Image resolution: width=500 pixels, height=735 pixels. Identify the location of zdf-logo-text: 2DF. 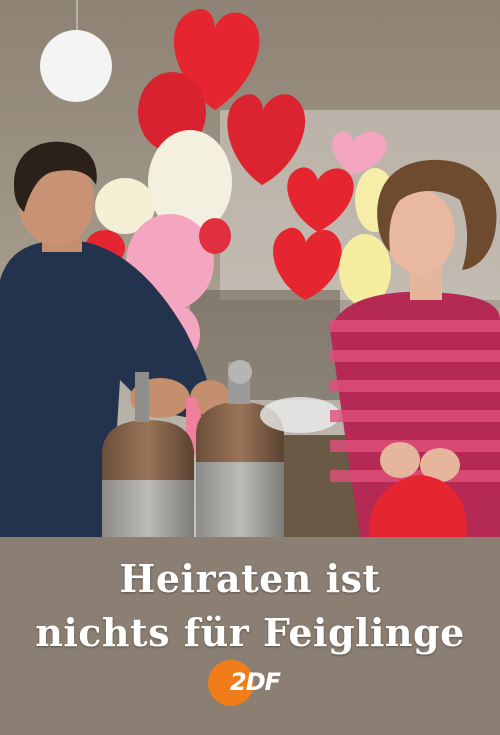
(255, 682).